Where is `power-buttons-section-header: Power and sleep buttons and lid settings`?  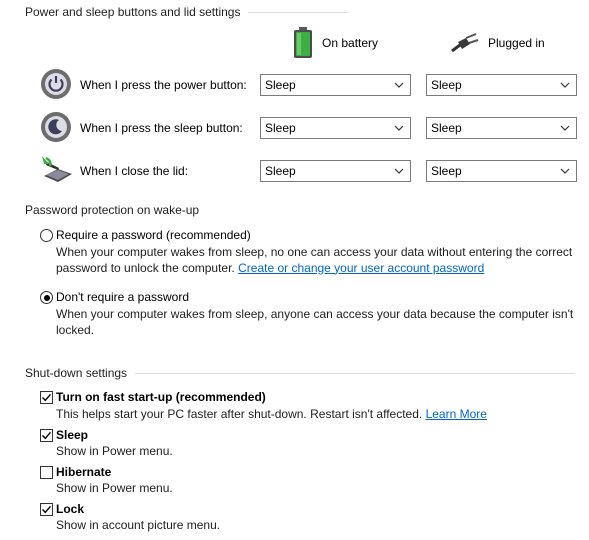 power-buttons-section-header: Power and sleep buttons and lid settings is located at coordinates (187, 12).